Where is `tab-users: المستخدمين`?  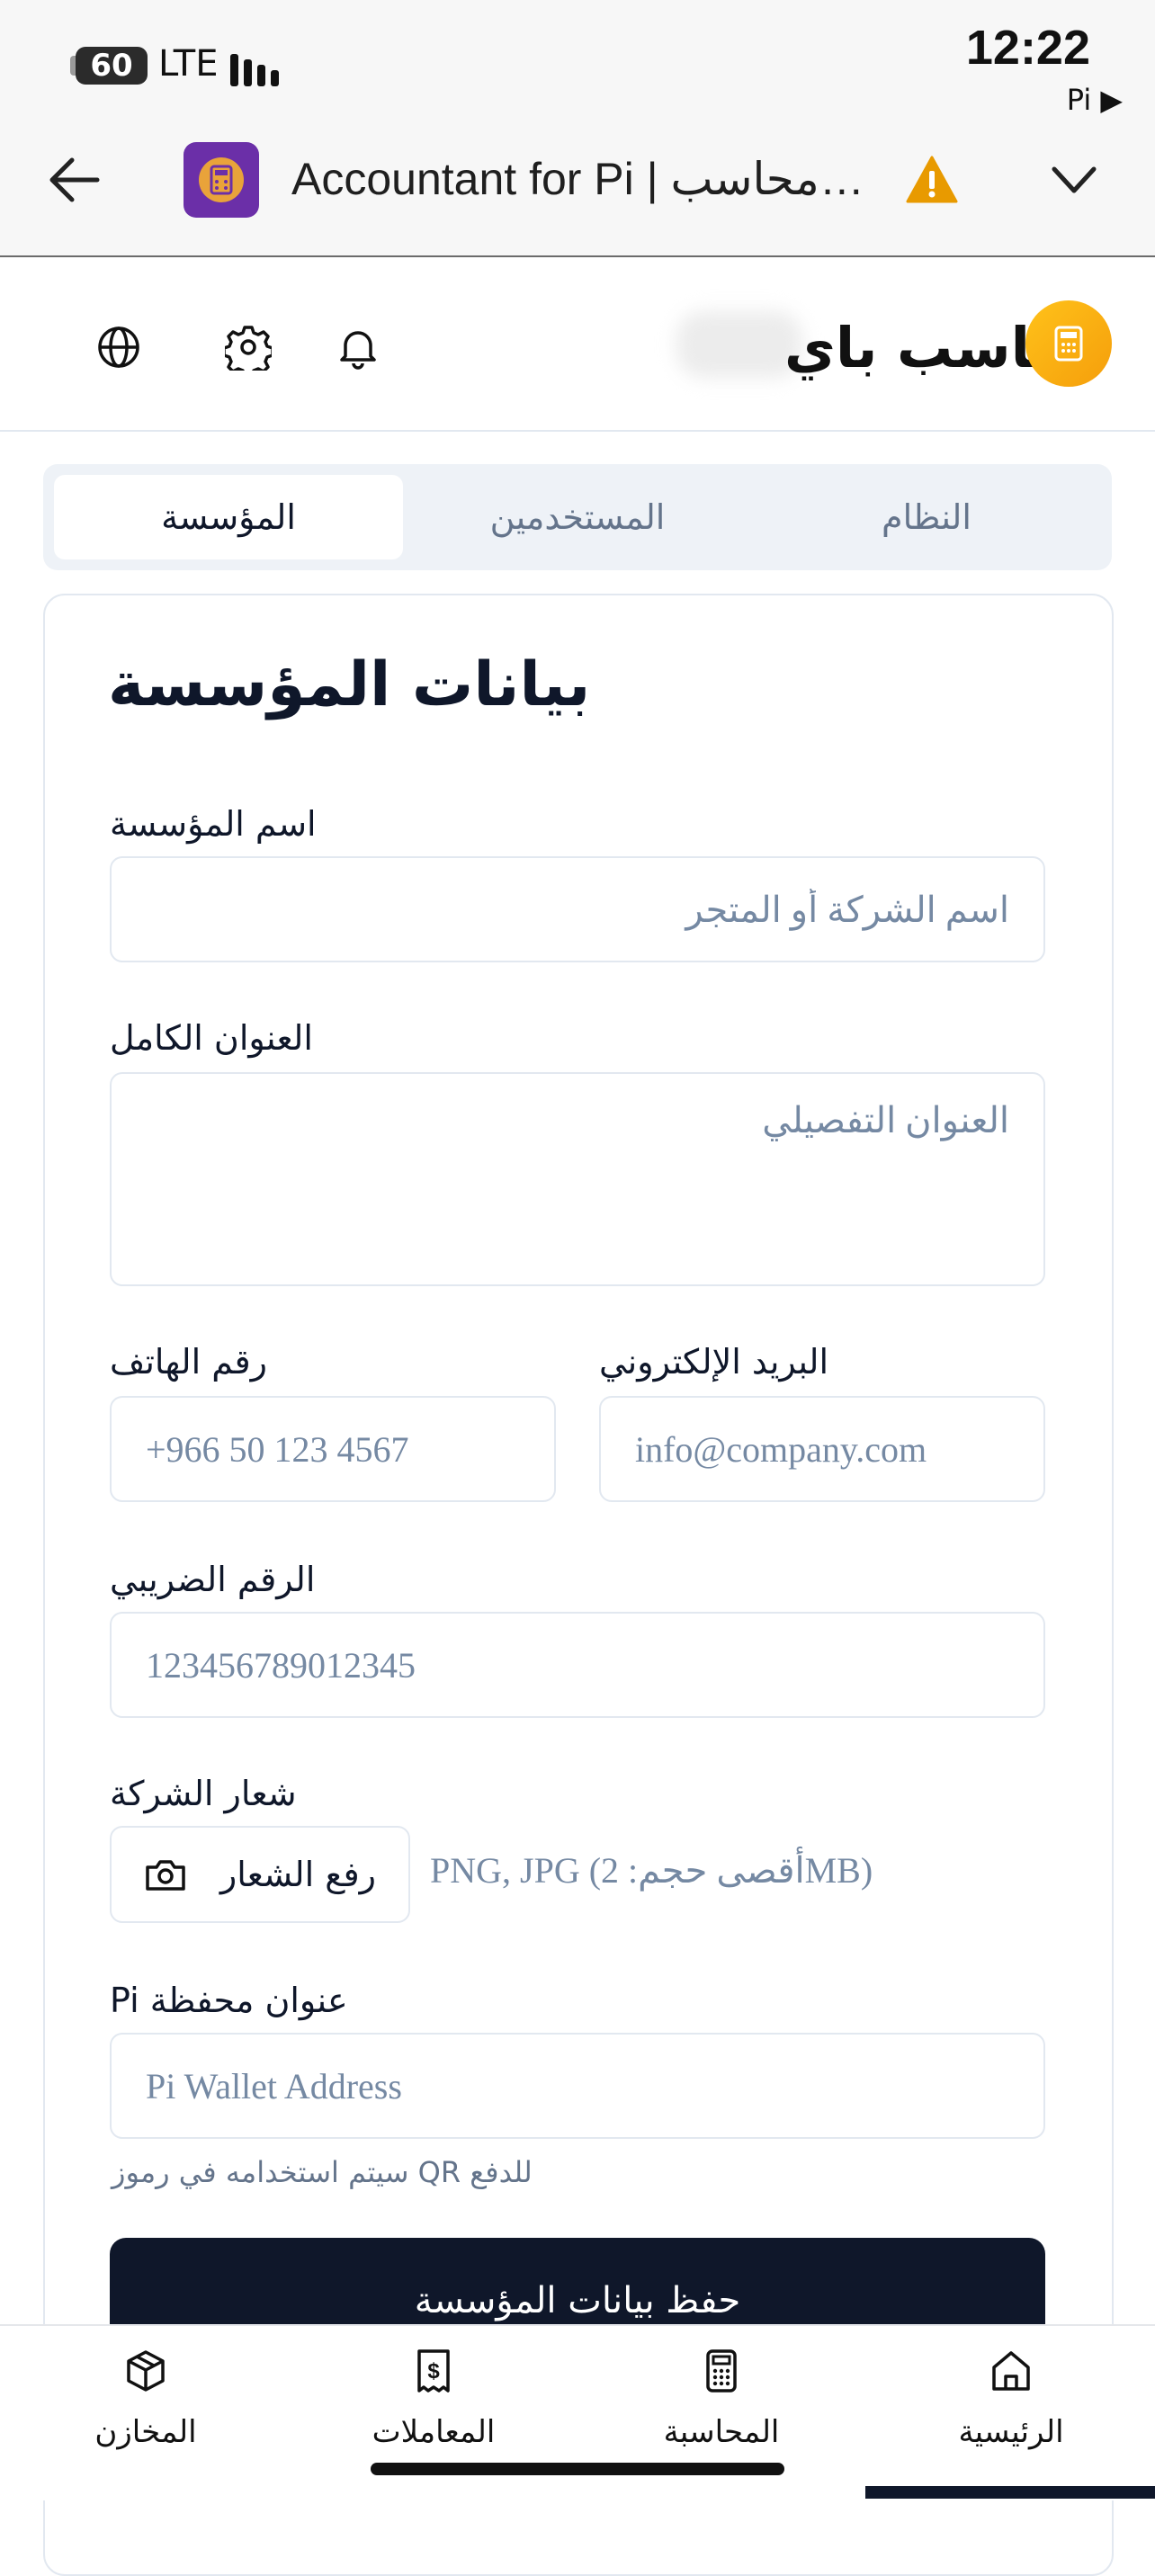 tab-users: المستخدمين is located at coordinates (577, 517).